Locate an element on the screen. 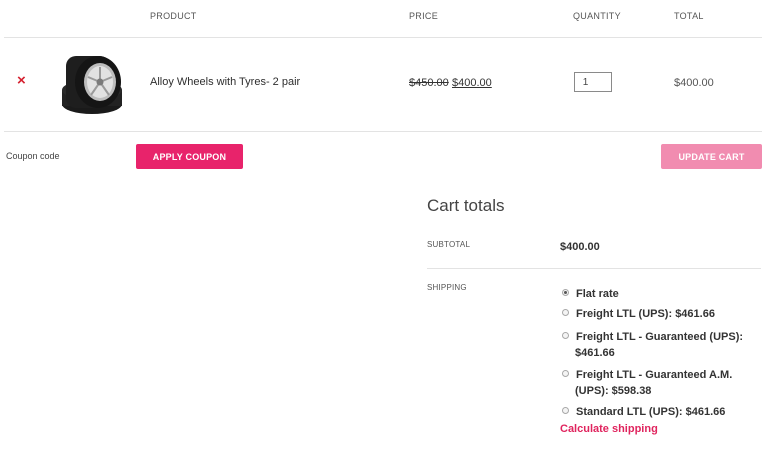 Image resolution: width=769 pixels, height=459 pixels. remove-item-icon: × is located at coordinates (21, 81).